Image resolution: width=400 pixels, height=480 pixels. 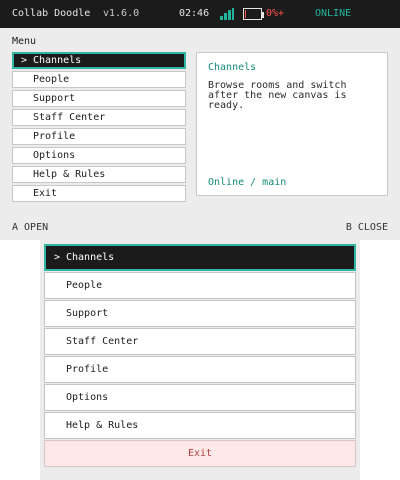 What do you see at coordinates (99, 98) in the screenshot?
I see `menu-preview-item-support: Support` at bounding box center [99, 98].